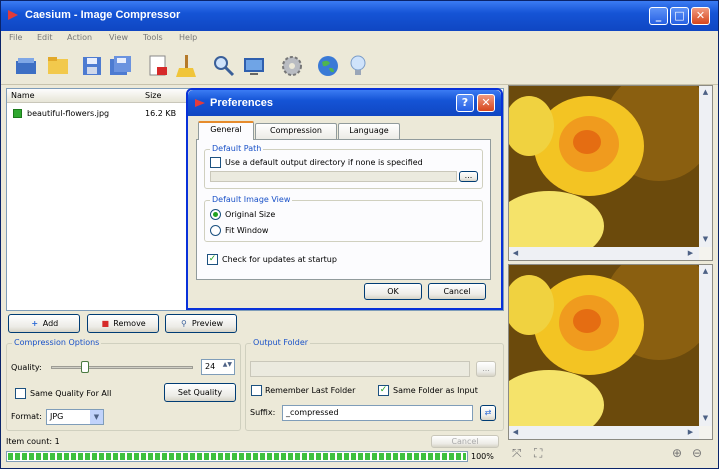 The image size is (719, 469). I want to click on settings-icon, so click(292, 66).